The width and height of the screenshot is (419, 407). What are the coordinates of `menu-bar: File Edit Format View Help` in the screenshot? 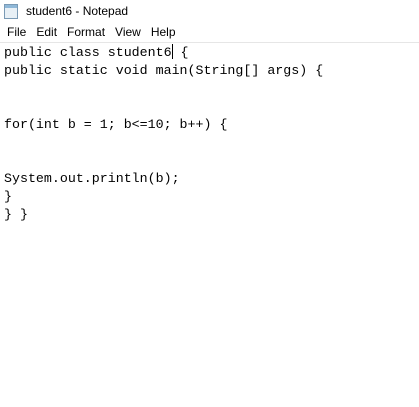 It's located at (209, 32).